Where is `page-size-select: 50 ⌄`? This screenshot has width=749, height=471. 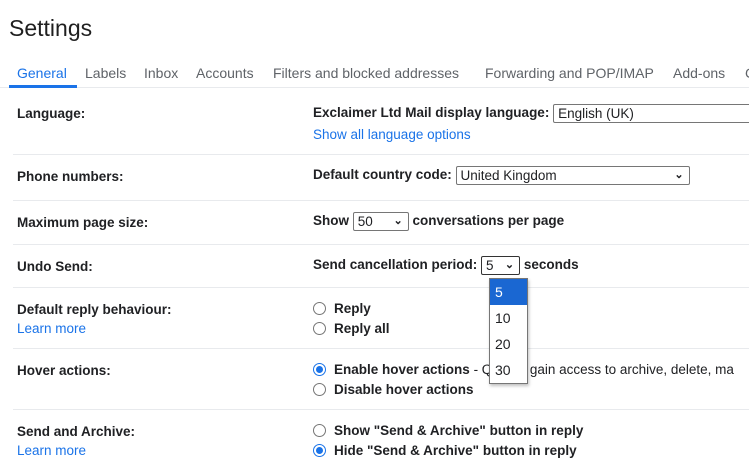 page-size-select: 50 ⌄ is located at coordinates (380, 221).